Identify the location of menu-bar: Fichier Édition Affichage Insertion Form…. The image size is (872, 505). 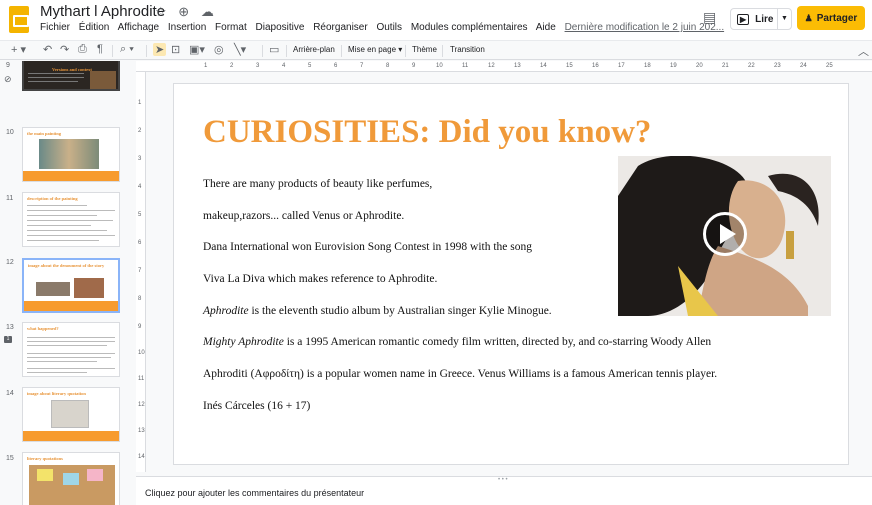
(385, 27).